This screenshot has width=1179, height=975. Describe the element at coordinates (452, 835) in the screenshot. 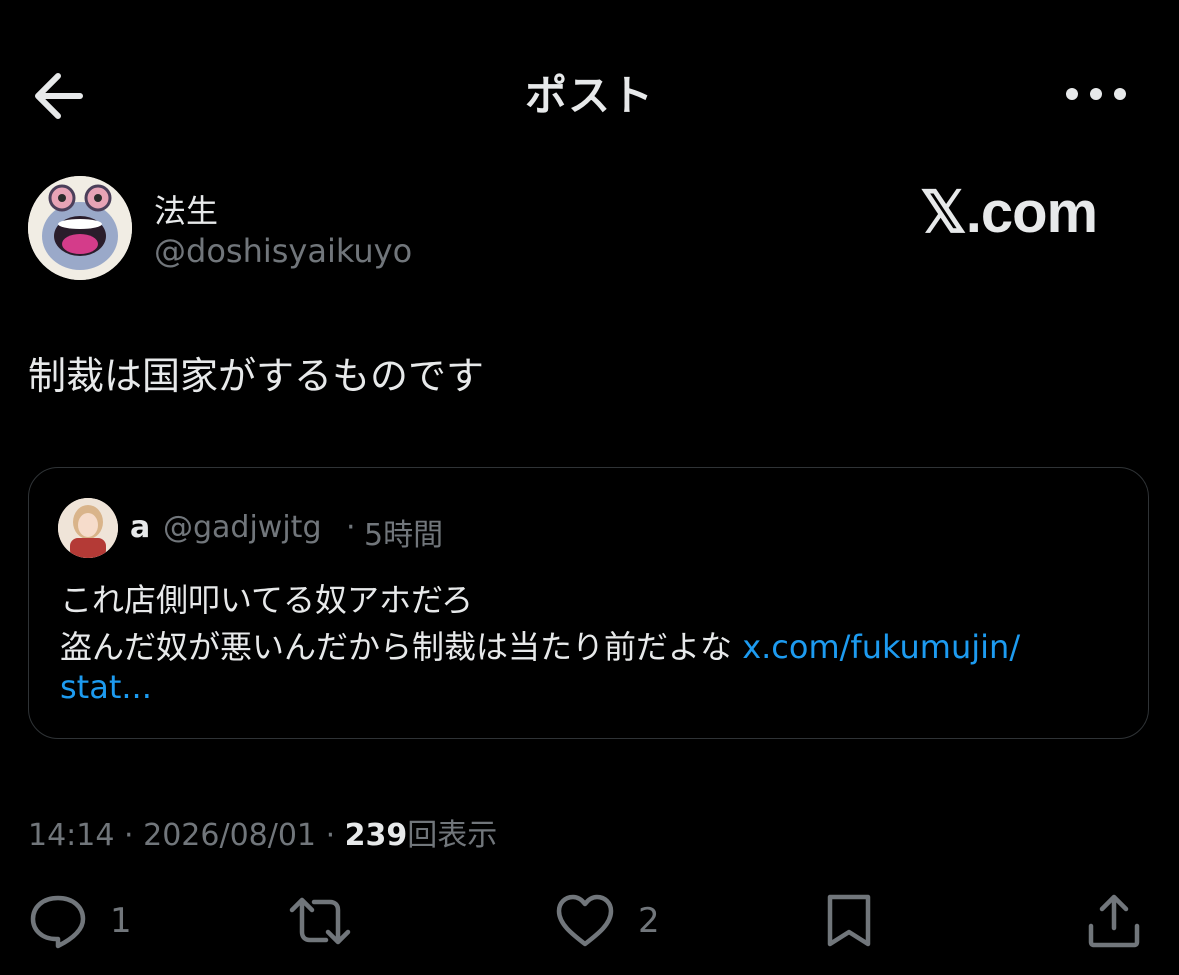

I see `view-label: 回表示` at that location.